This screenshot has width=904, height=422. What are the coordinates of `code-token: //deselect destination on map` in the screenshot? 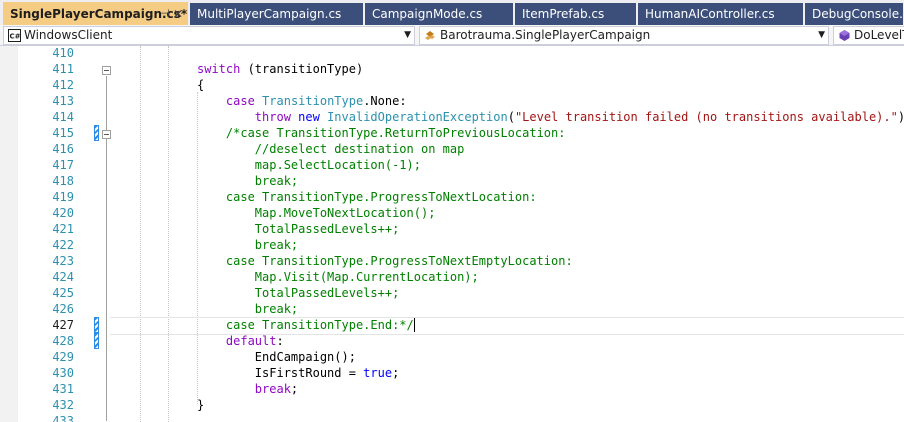 It's located at (331, 149).